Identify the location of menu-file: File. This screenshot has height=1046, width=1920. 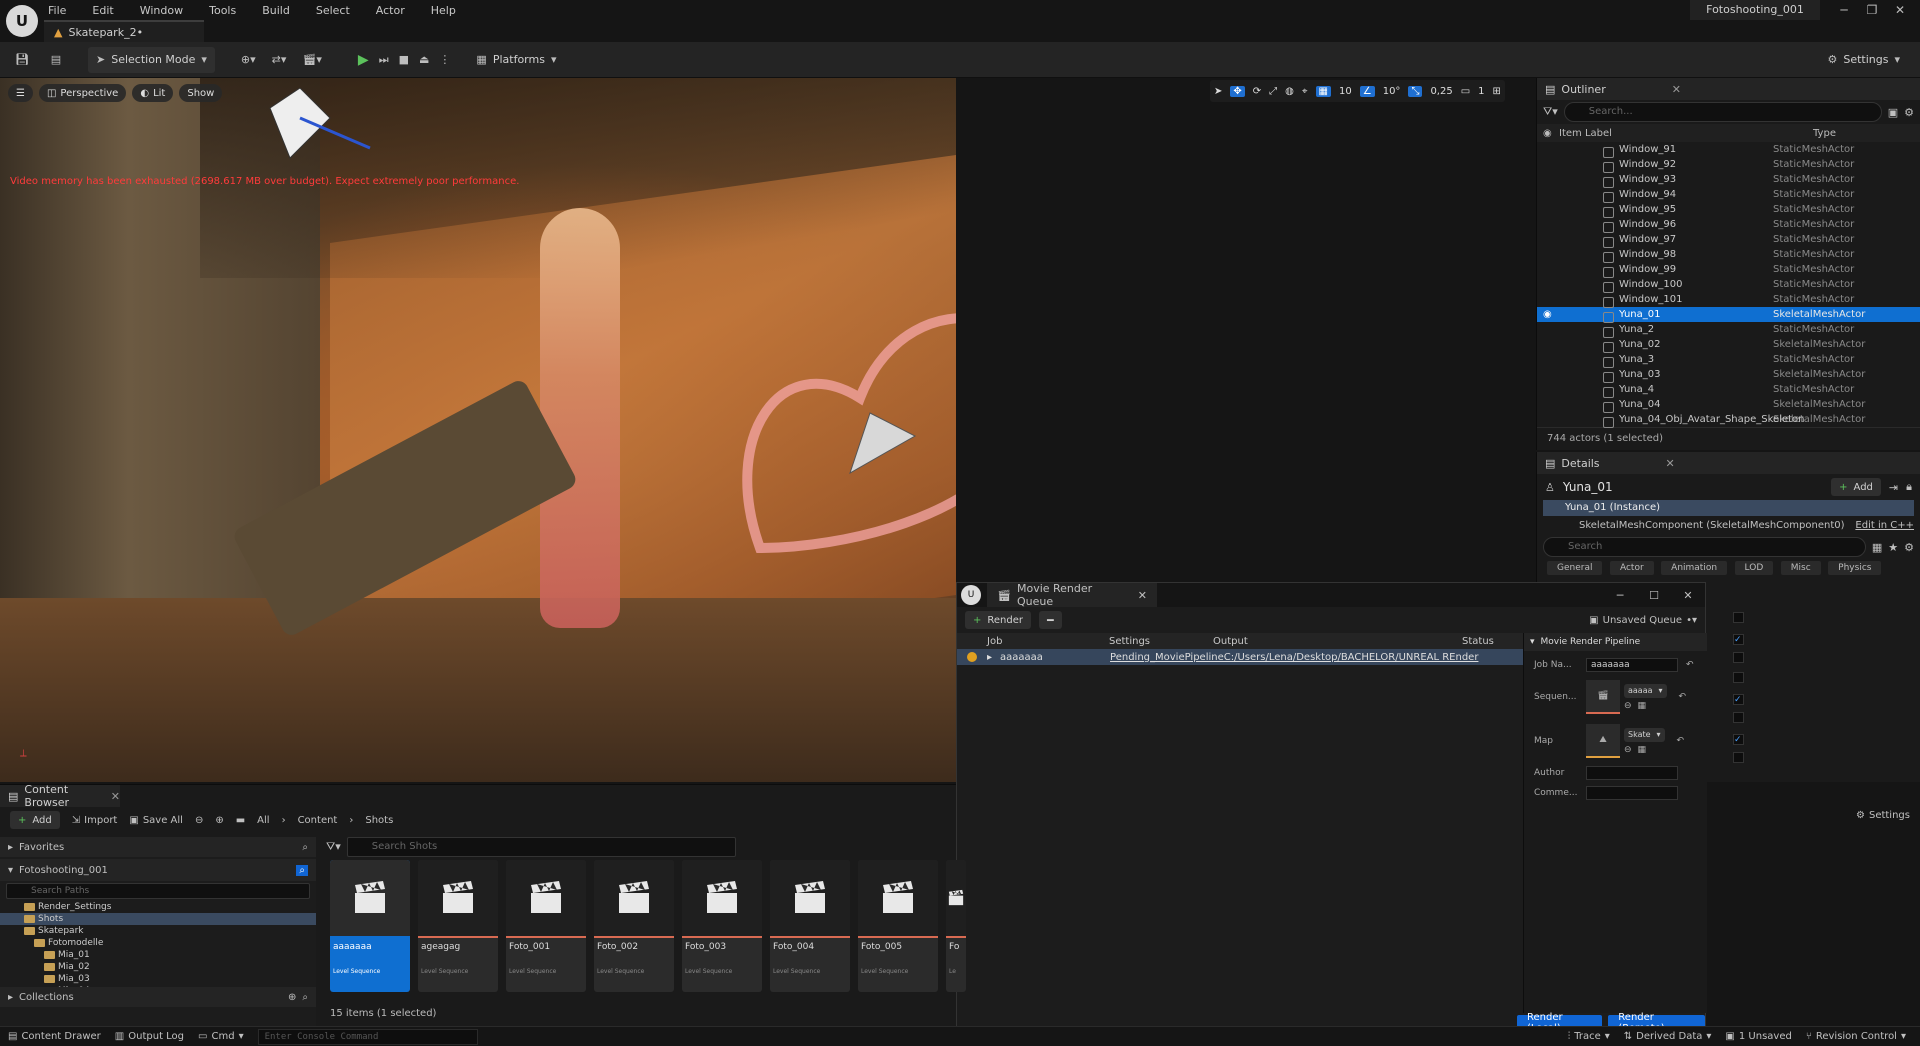
(57, 10).